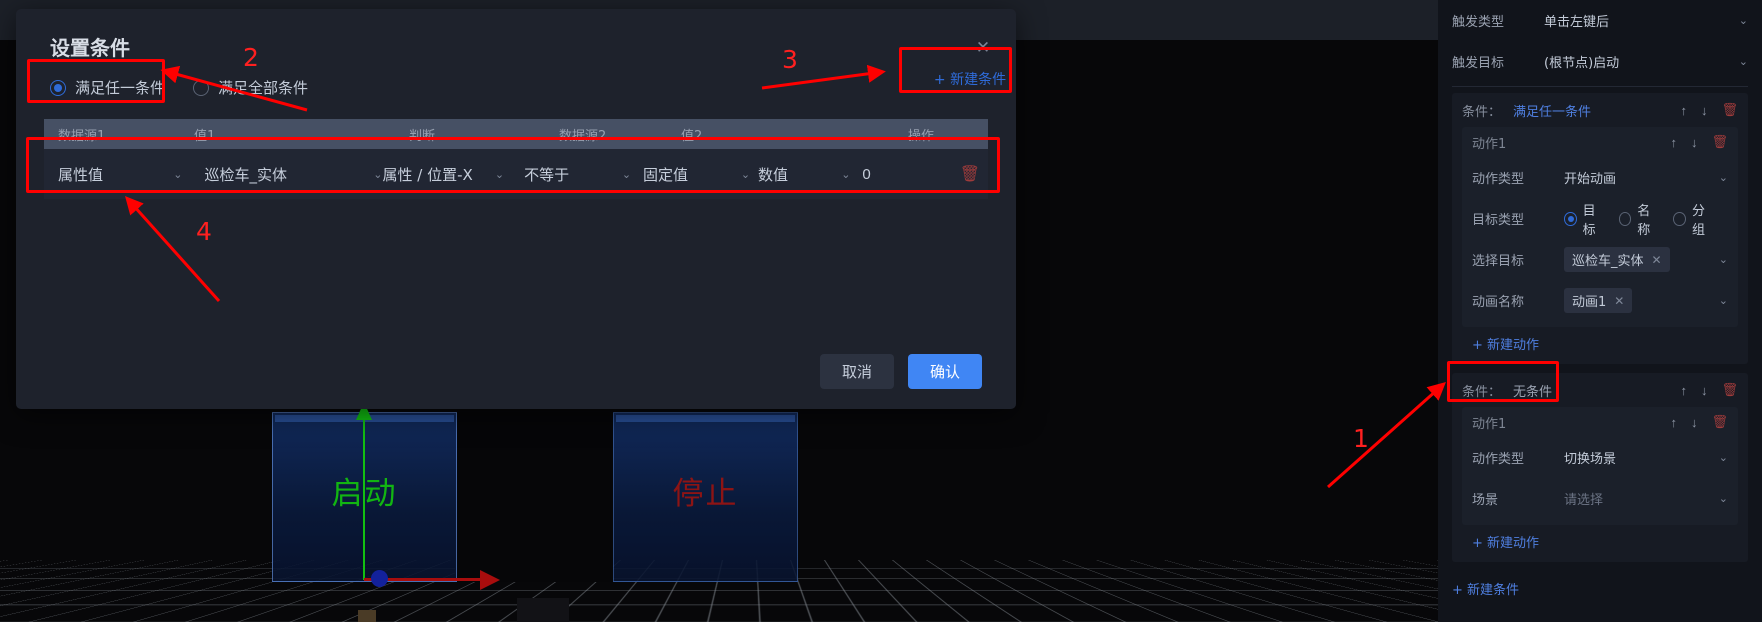  I want to click on scene-label: 场景, so click(1485, 500).